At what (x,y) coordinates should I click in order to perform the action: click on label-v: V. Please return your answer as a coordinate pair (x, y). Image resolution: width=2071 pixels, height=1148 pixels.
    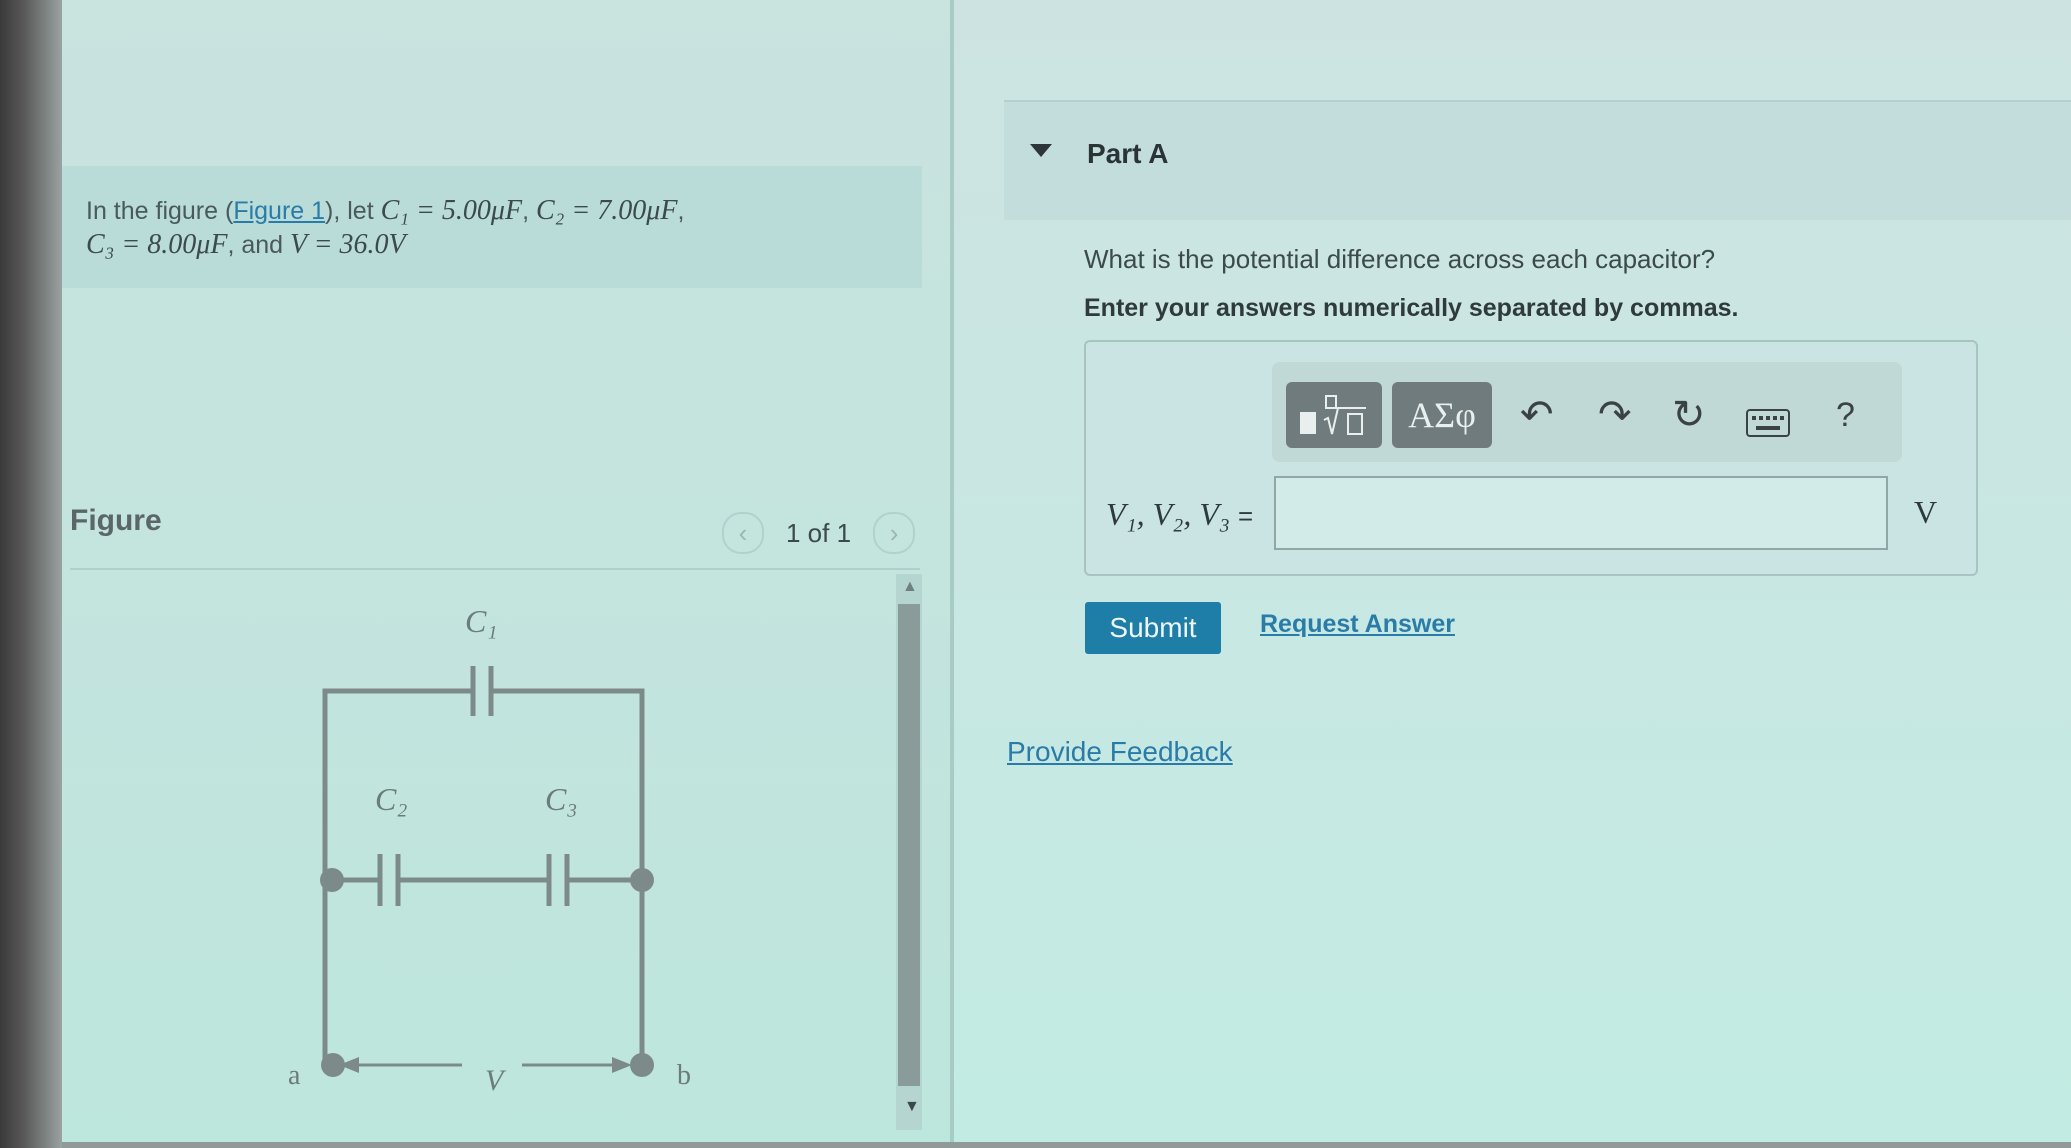
    Looking at the image, I should click on (496, 1080).